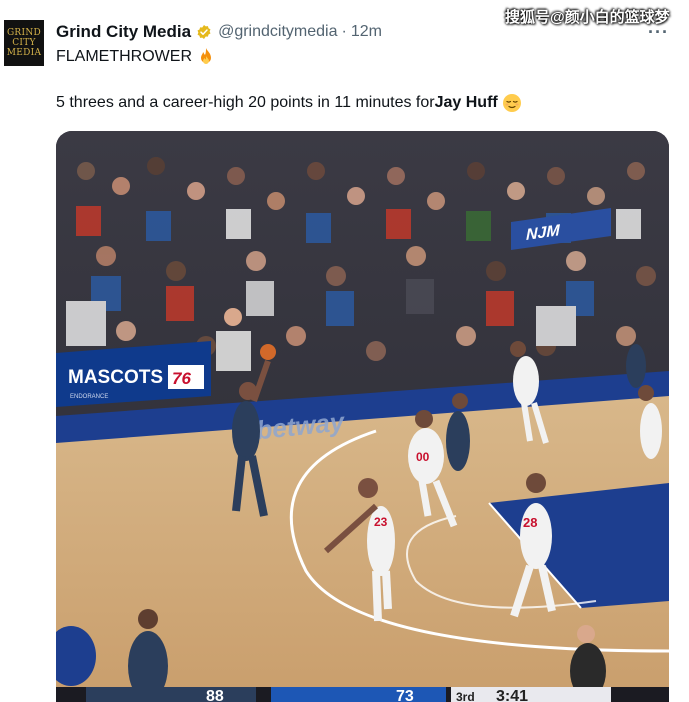  Describe the element at coordinates (465, 696) in the screenshot. I see `game-period: 3rd` at that location.